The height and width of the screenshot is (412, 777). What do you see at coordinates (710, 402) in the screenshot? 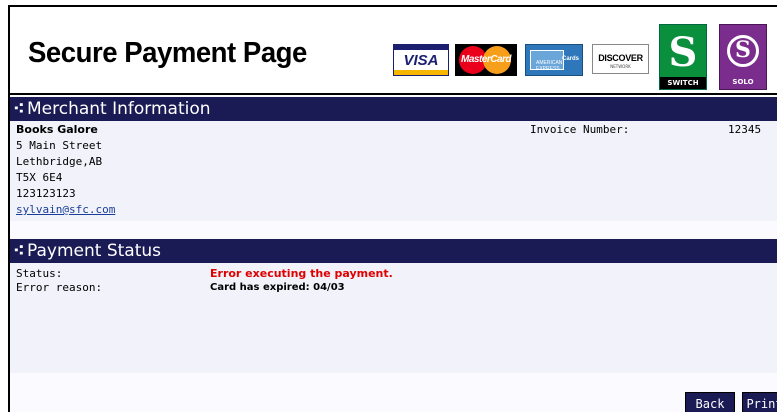
I see `back-button: Back` at bounding box center [710, 402].